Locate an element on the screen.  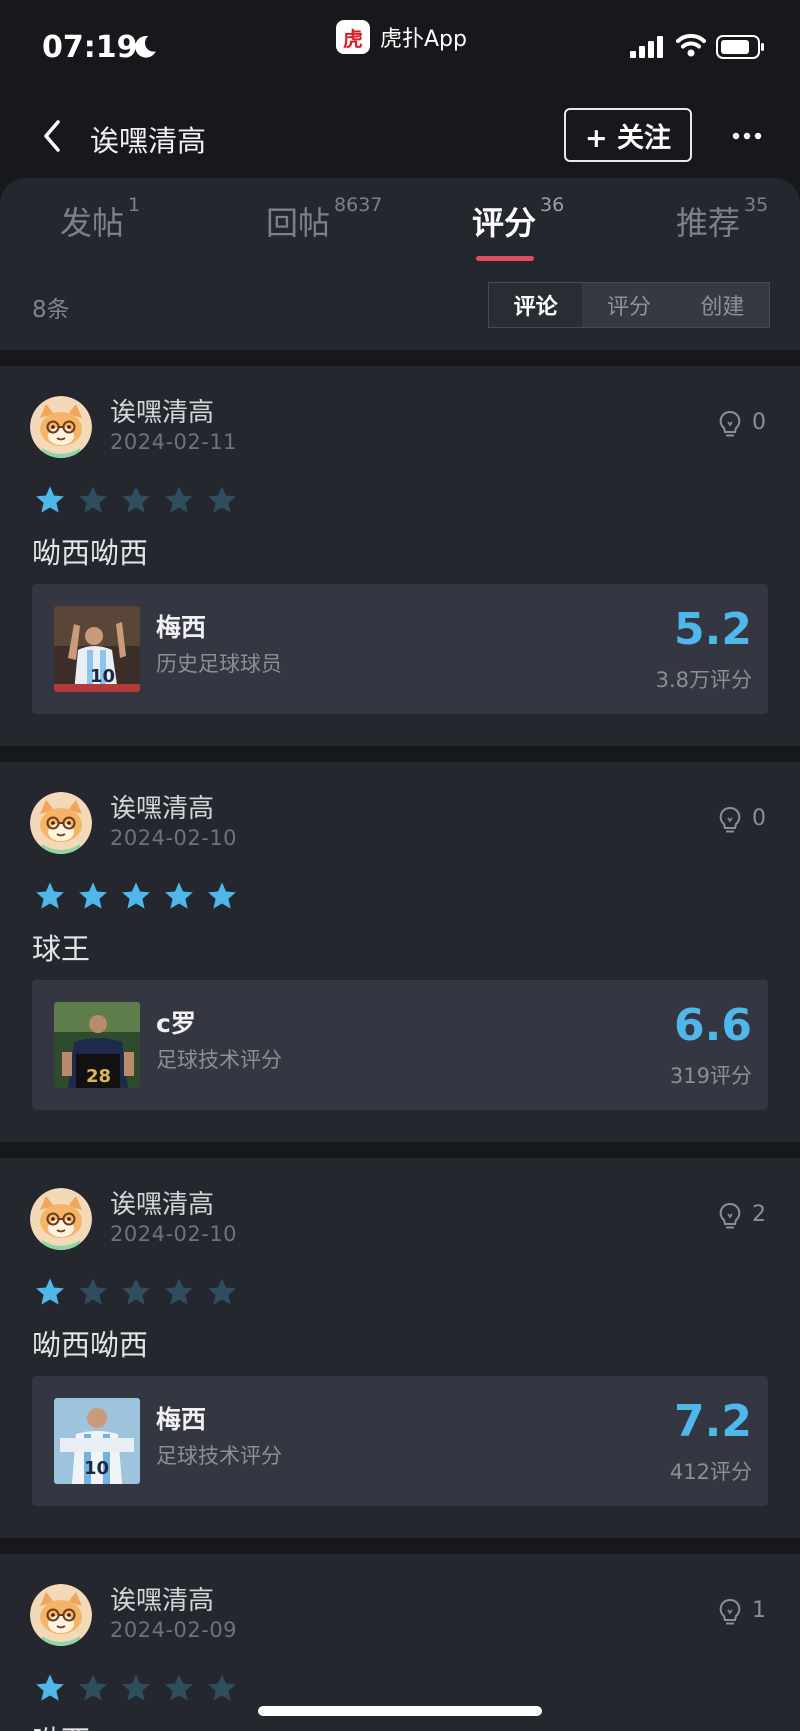
subject-category: 历史足球球员 is located at coordinates (219, 664).